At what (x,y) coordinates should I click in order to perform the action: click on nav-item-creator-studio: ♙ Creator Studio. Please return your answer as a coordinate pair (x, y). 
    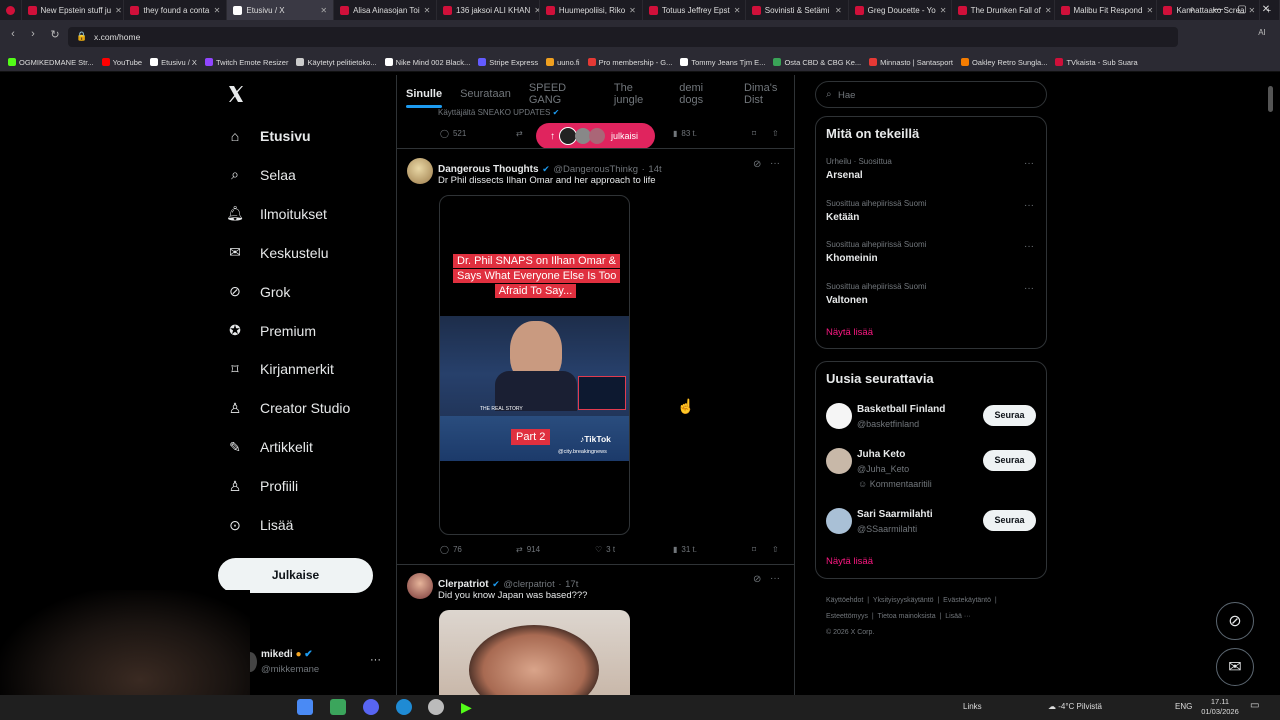
    Looking at the image, I should click on (288, 408).